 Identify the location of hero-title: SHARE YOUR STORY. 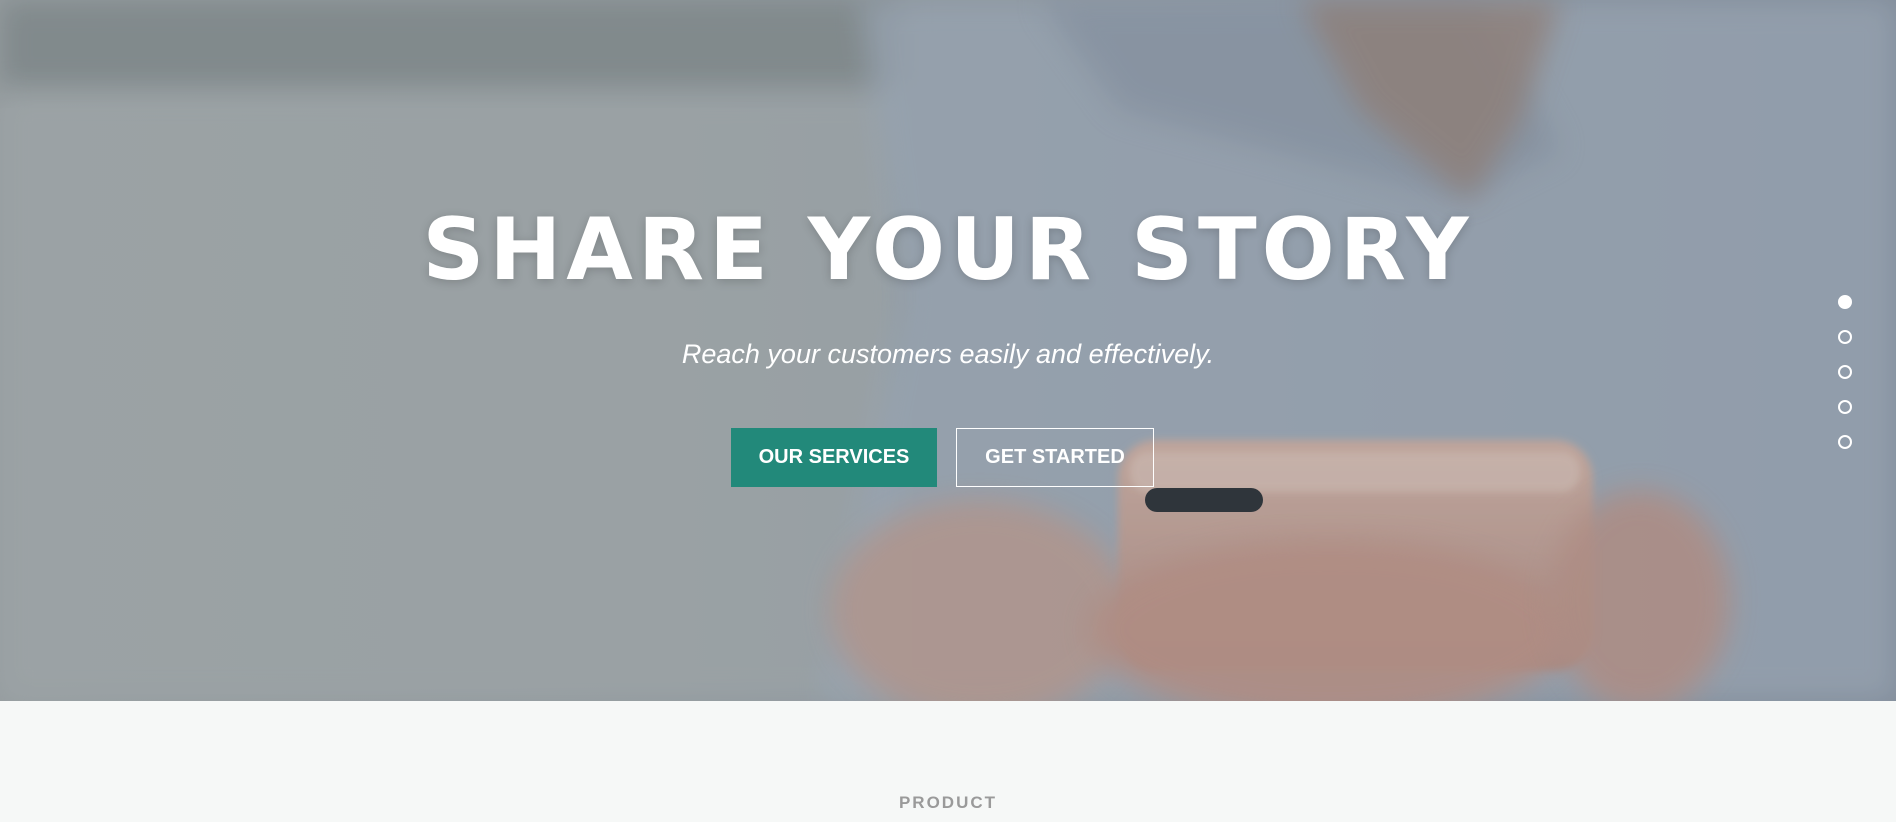
(948, 250).